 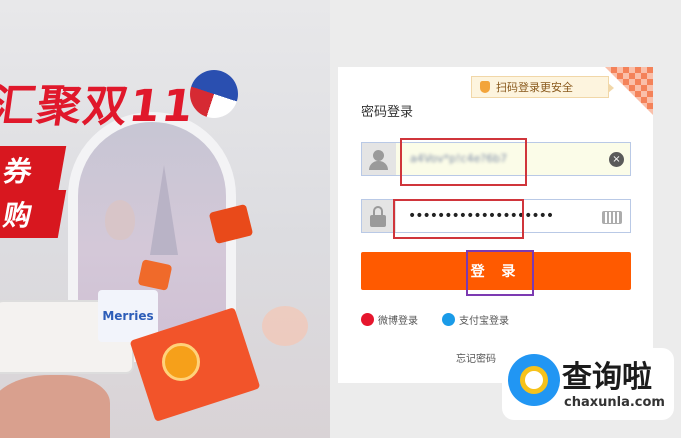 What do you see at coordinates (612, 217) in the screenshot?
I see `keyboard-icon` at bounding box center [612, 217].